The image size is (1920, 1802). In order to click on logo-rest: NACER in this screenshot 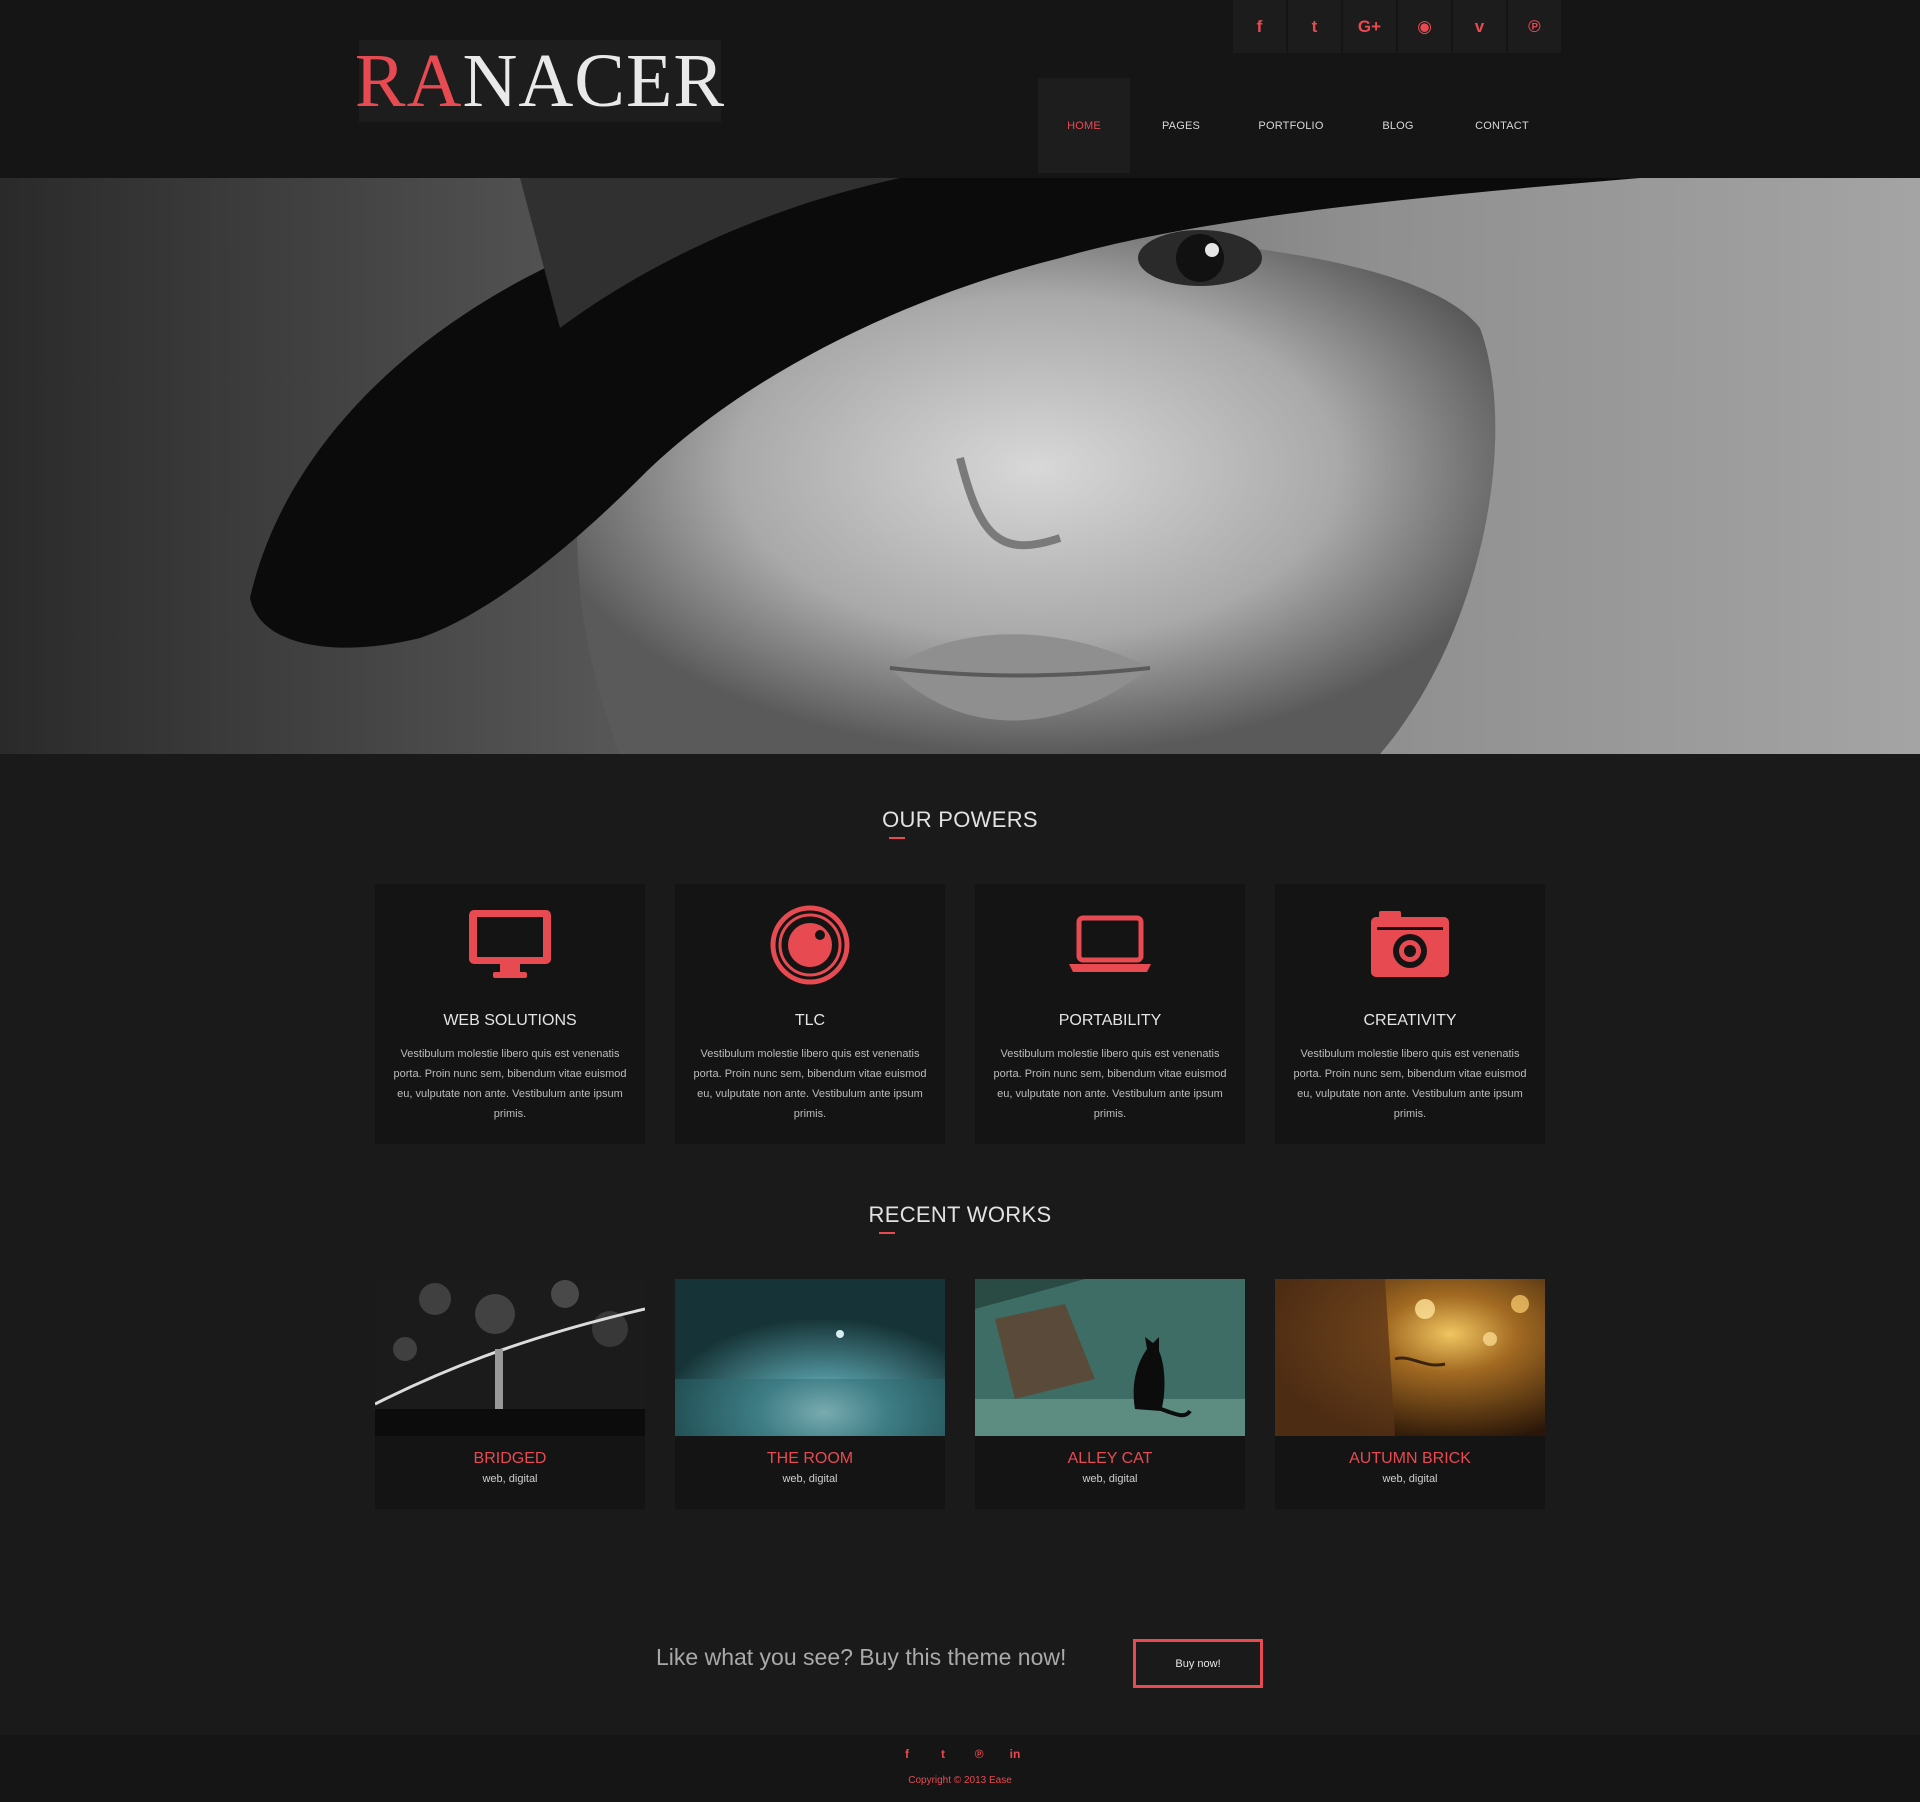, I will do `click(594, 80)`.